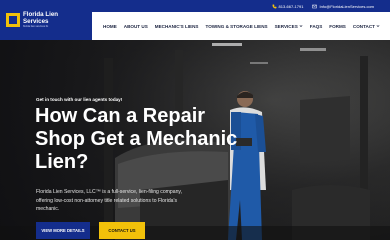 This screenshot has width=390, height=240. I want to click on nav-home: HOME, so click(110, 26).